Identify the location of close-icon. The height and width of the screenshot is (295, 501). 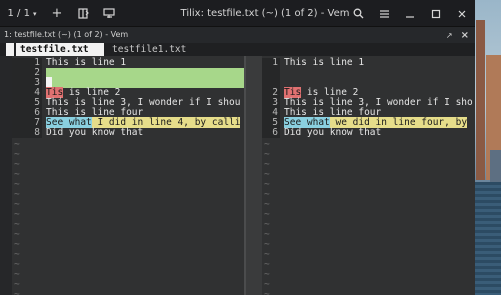
(462, 13).